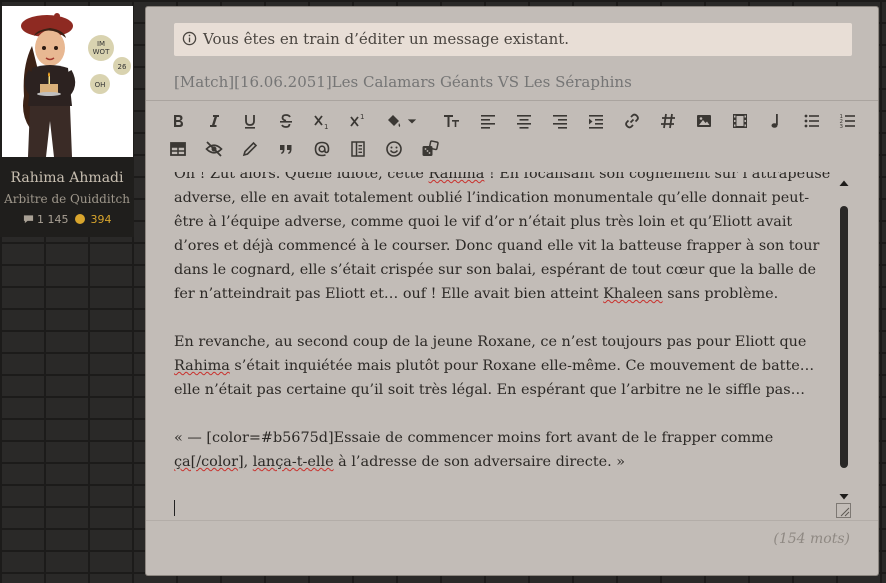  Describe the element at coordinates (842, 127) in the screenshot. I see `svg-text: 3` at that location.